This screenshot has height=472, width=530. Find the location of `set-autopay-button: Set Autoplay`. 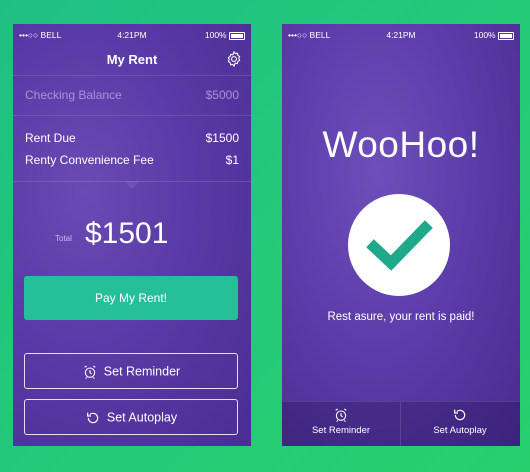

set-autopay-button: Set Autoplay is located at coordinates (131, 417).